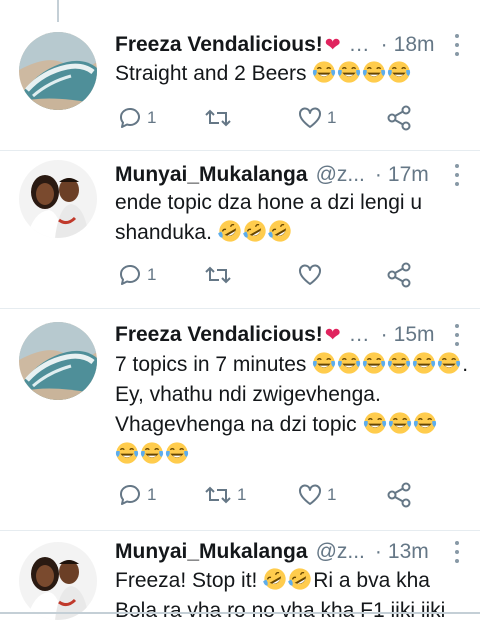 Image resolution: width=480 pixels, height=630 pixels. I want to click on retweet-button: 1, so click(225, 495).